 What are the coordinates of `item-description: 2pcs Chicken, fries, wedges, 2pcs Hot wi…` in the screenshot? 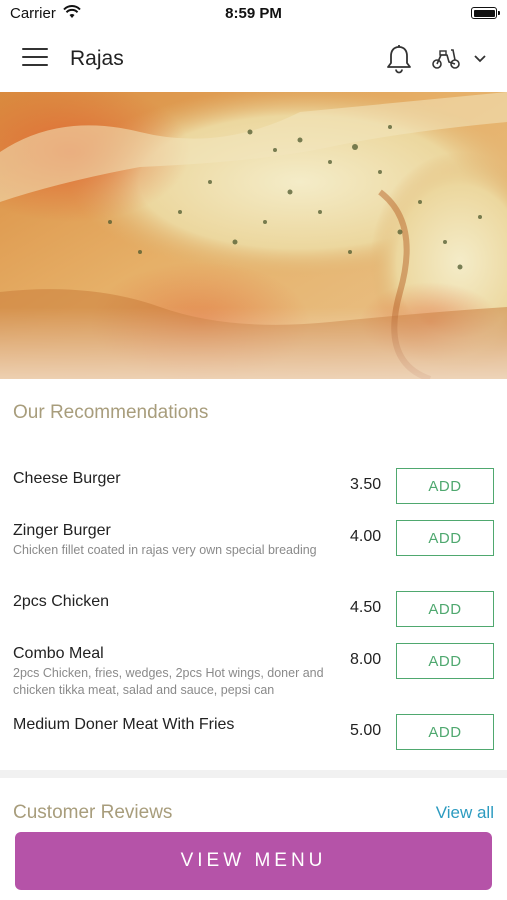 It's located at (168, 681).